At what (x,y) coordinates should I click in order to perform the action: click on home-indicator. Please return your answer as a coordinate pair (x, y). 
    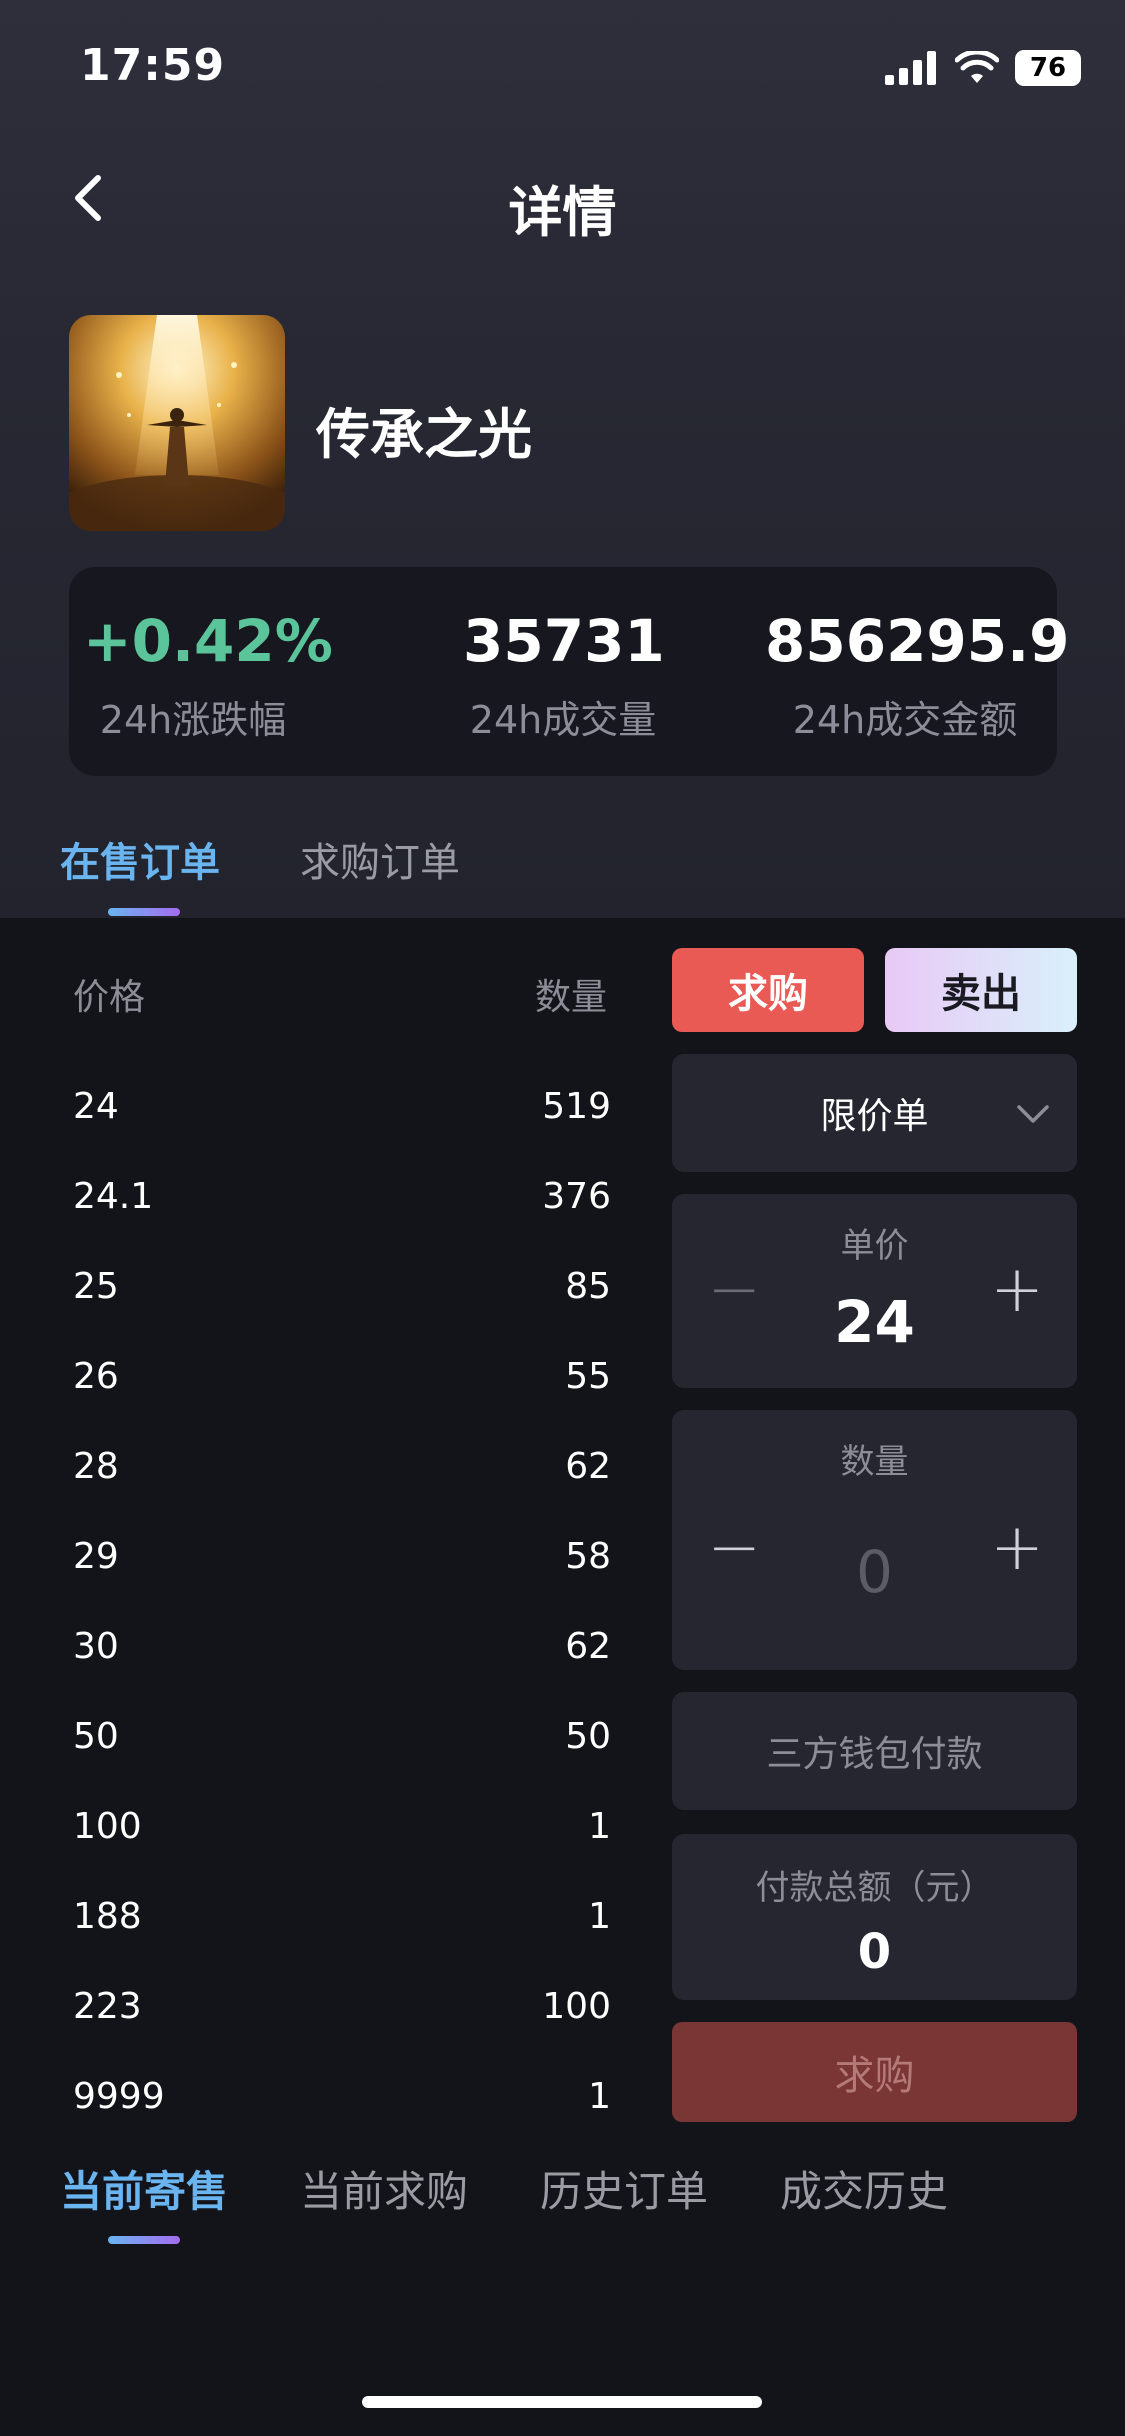
    Looking at the image, I should click on (562, 2402).